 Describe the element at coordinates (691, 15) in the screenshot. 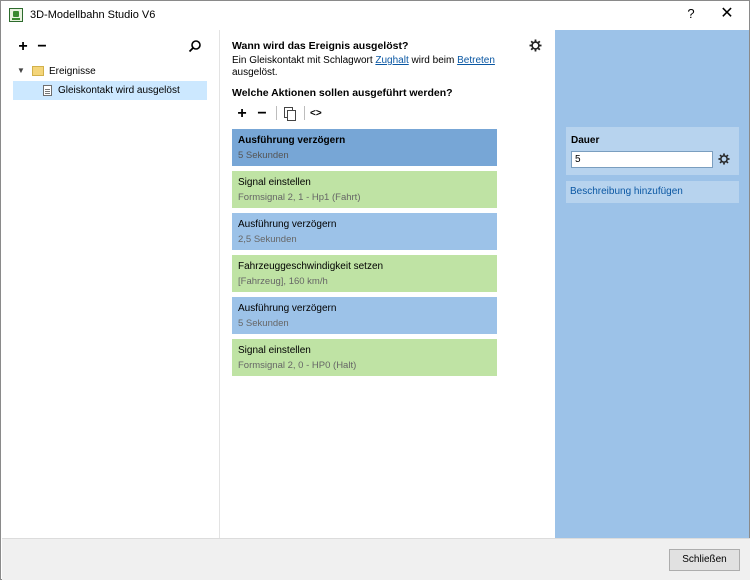

I see `help-button: ?` at that location.